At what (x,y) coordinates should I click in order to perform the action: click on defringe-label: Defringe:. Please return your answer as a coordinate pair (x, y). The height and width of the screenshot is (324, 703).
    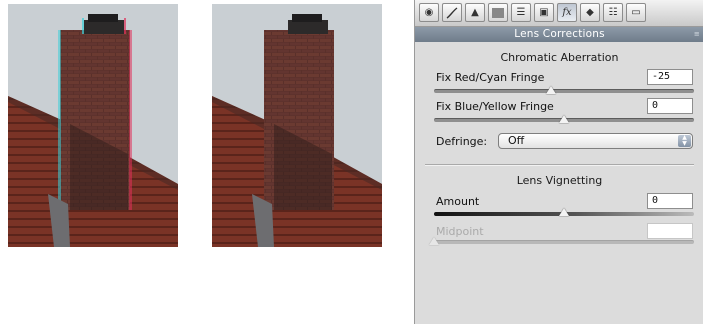
    Looking at the image, I should click on (462, 141).